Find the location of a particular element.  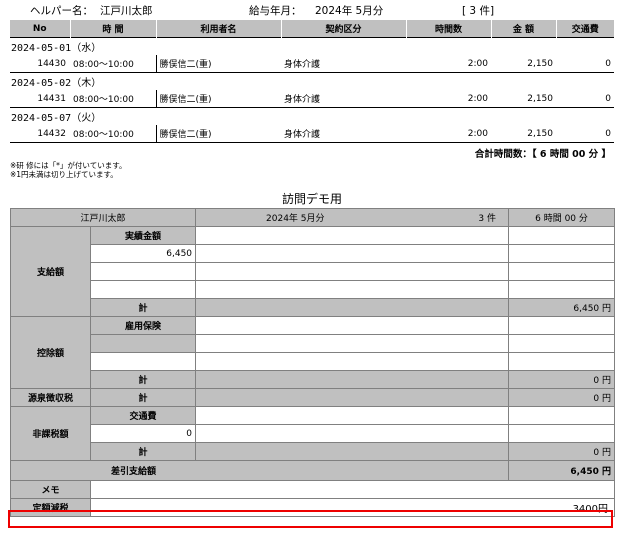

summary-count: 3 件 is located at coordinates (487, 219).